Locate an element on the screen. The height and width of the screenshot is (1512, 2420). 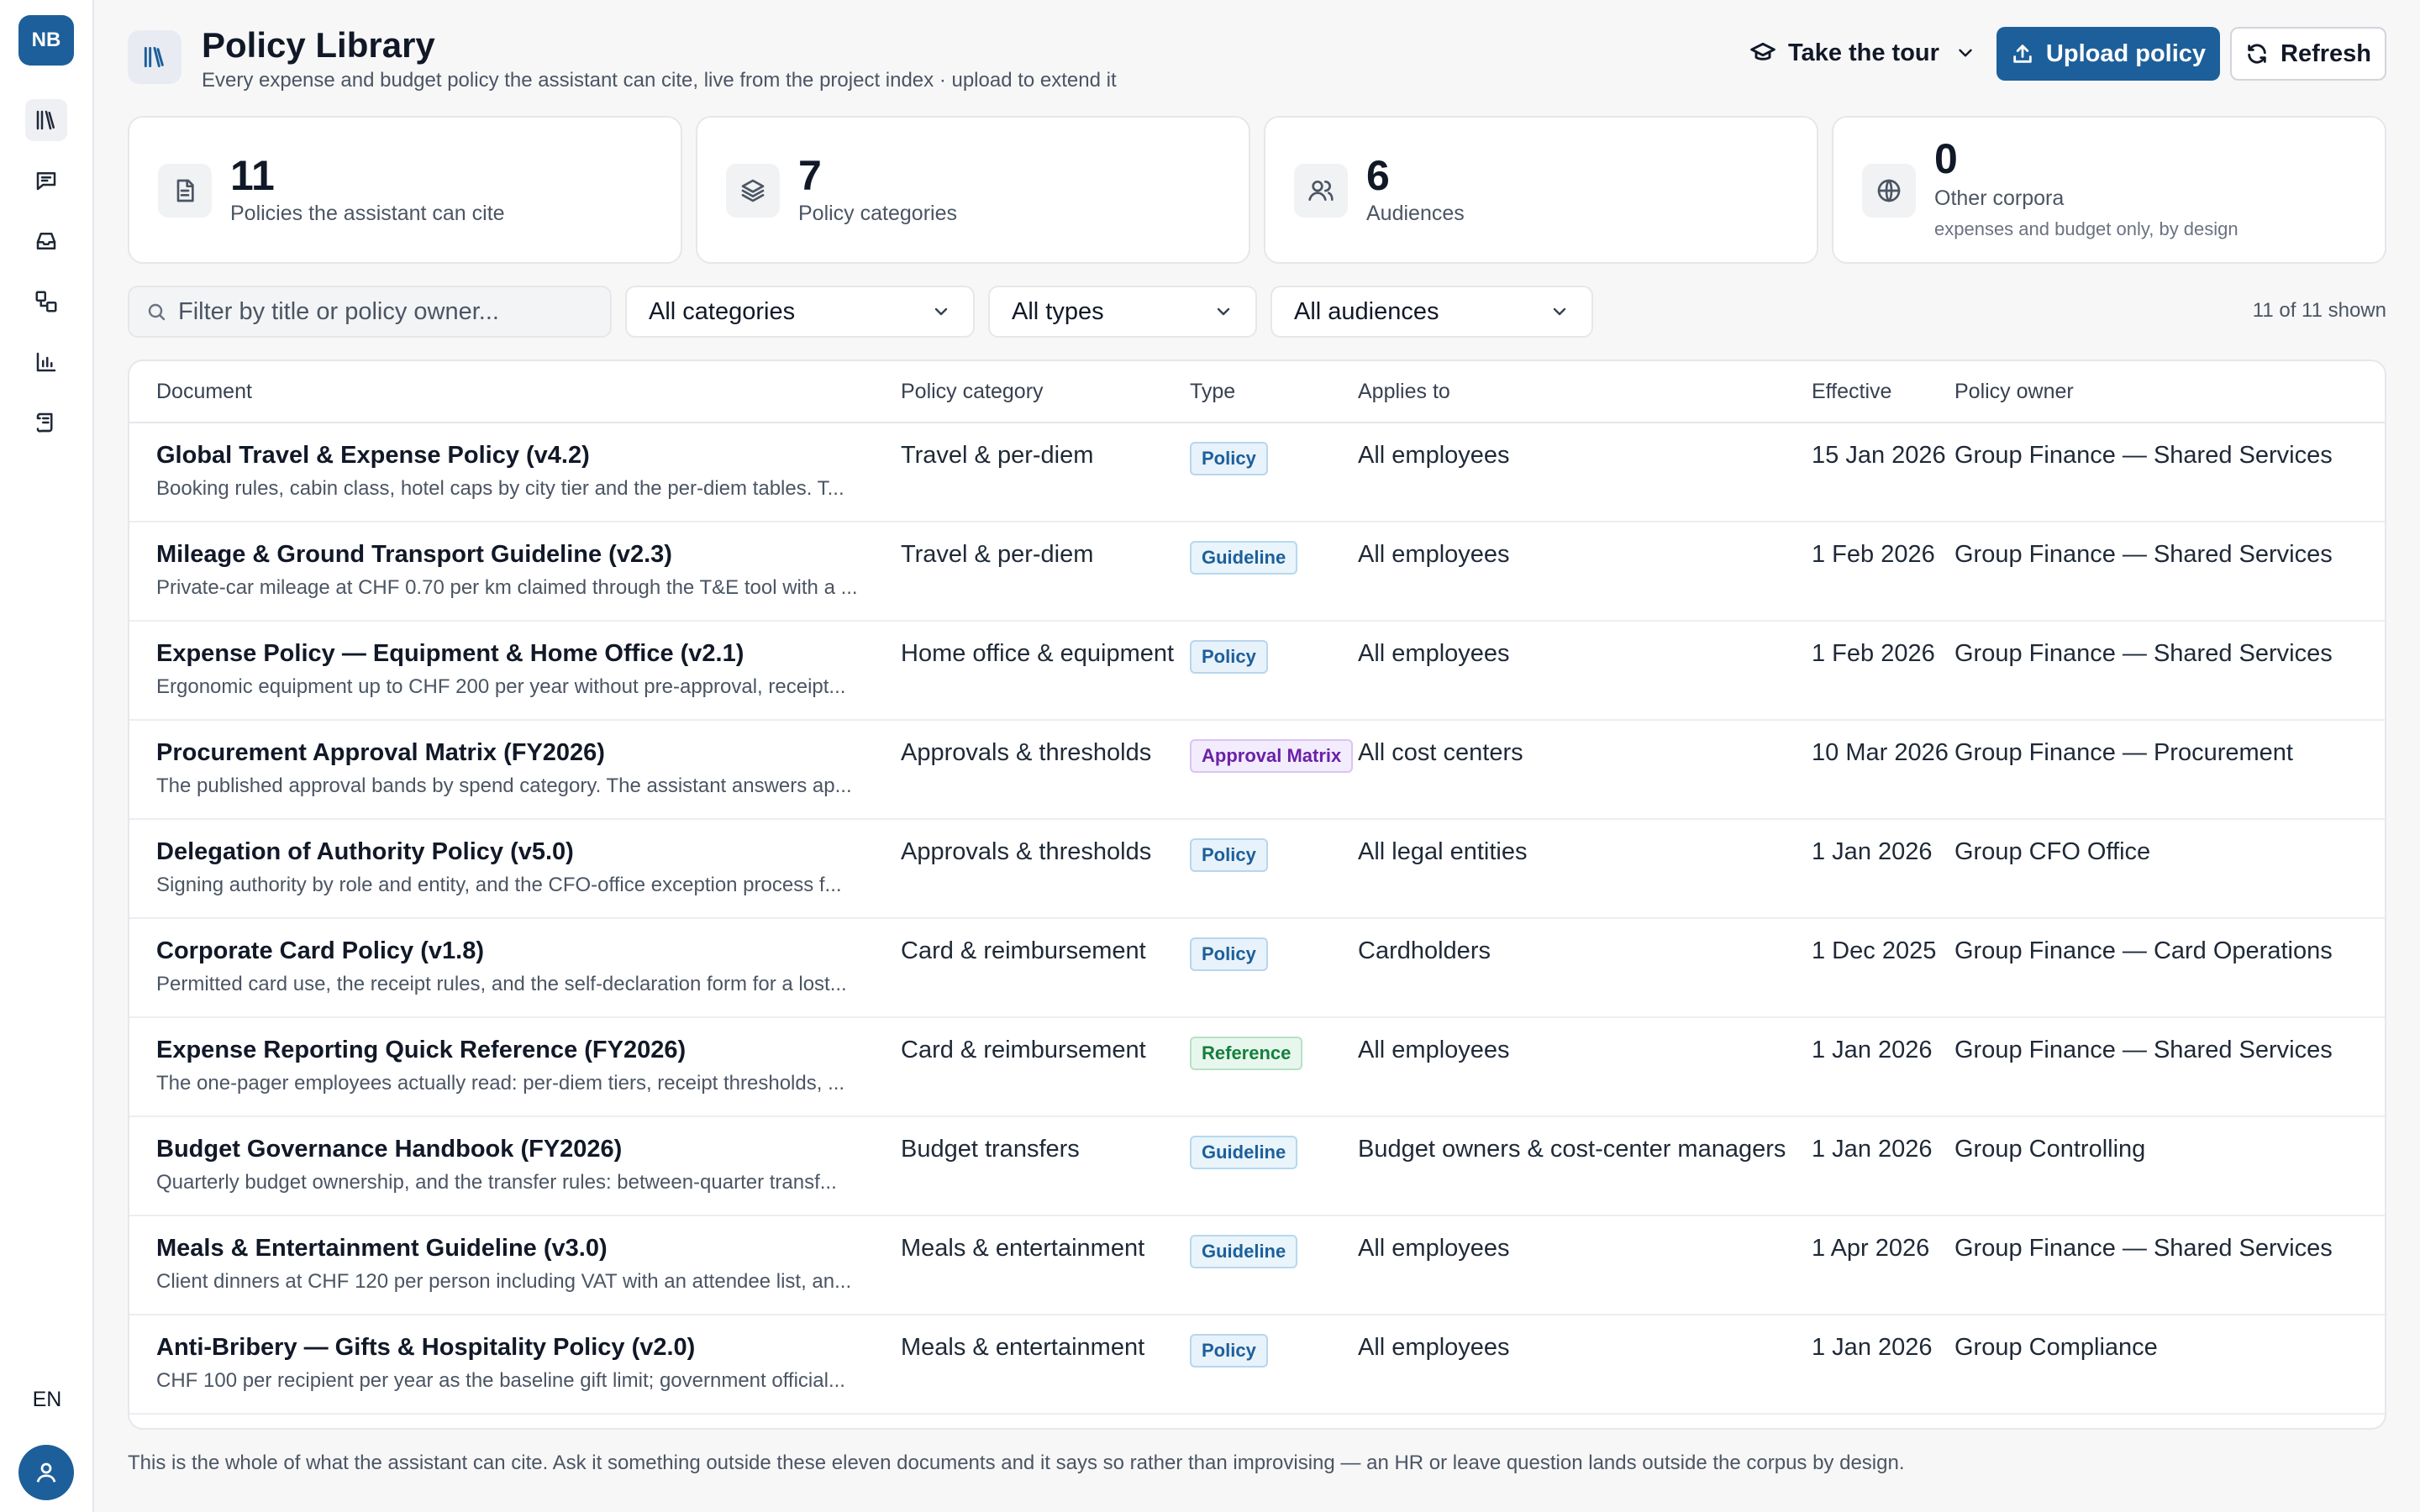
upload-policy-button: Upload policy is located at coordinates (2108, 54).